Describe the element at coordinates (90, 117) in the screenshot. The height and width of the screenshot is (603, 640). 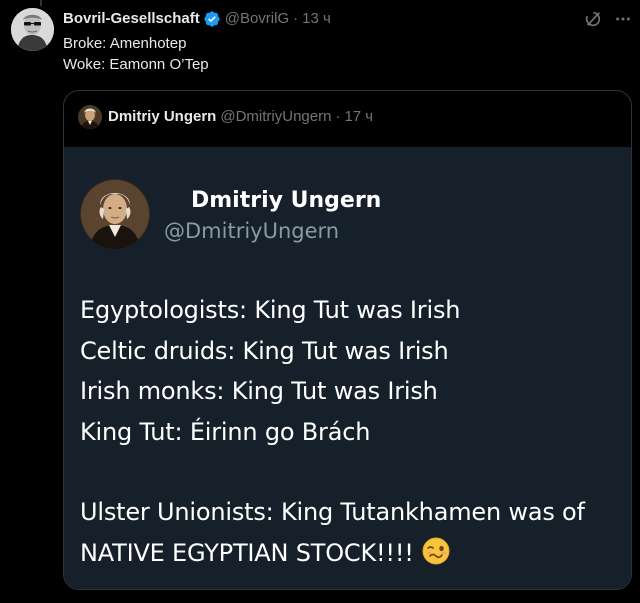
I see `quoted-author-avatar` at that location.